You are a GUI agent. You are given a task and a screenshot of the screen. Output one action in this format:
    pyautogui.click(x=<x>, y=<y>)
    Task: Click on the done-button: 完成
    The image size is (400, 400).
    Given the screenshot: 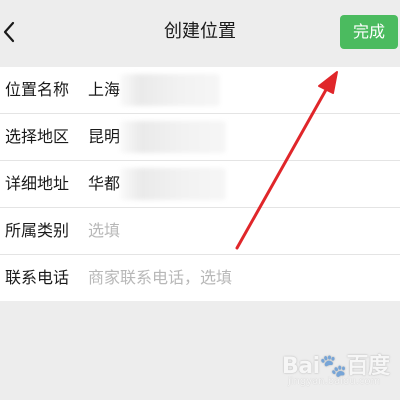 What is the action you would take?
    pyautogui.click(x=369, y=32)
    